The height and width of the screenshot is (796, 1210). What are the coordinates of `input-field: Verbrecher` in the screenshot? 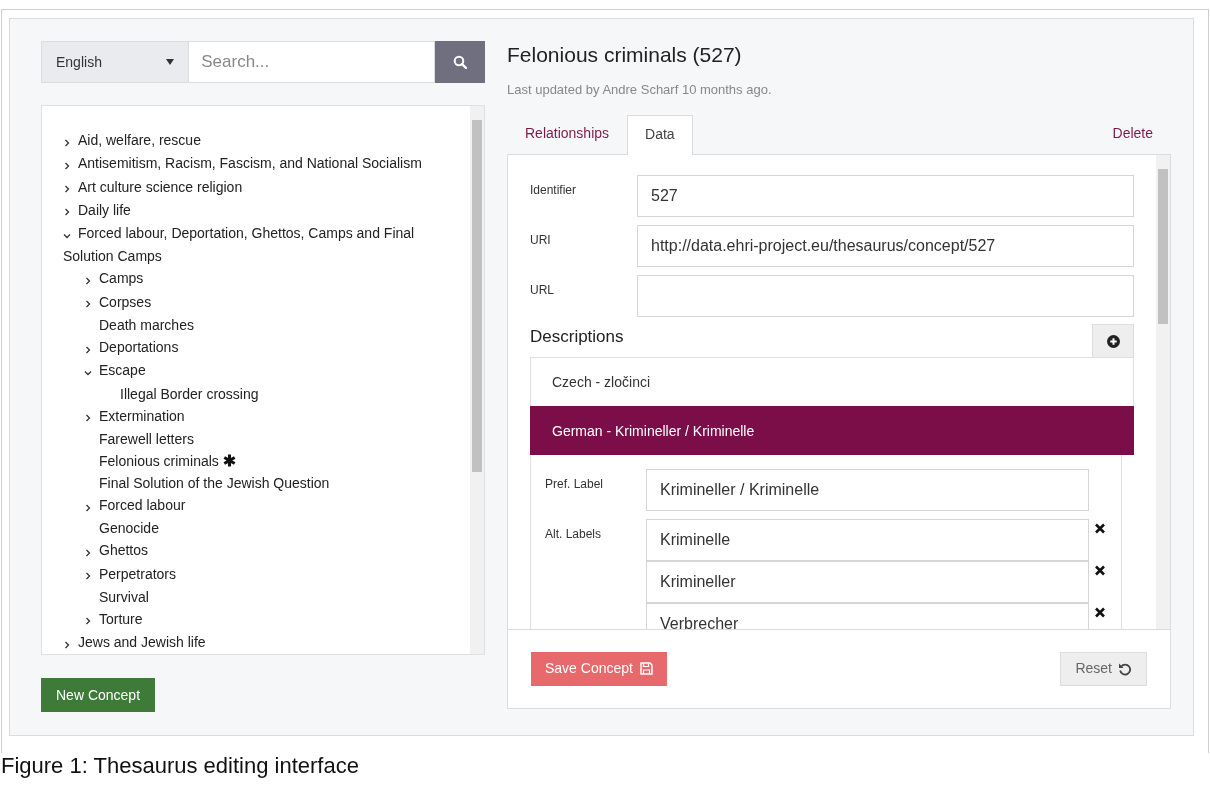 It's located at (867, 616).